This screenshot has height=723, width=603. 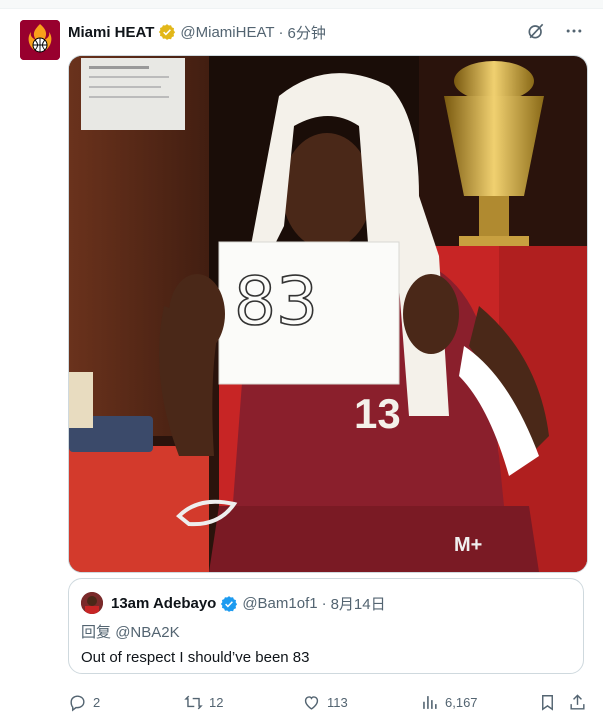 I want to click on quoted-author-avatar, so click(x=92, y=603).